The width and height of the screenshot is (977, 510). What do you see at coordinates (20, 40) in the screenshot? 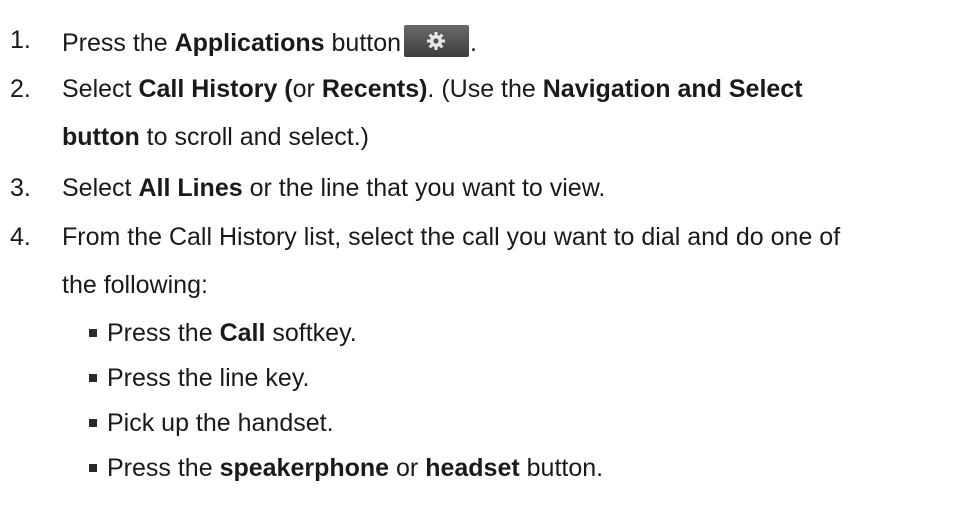
I see `step-number: 1.` at bounding box center [20, 40].